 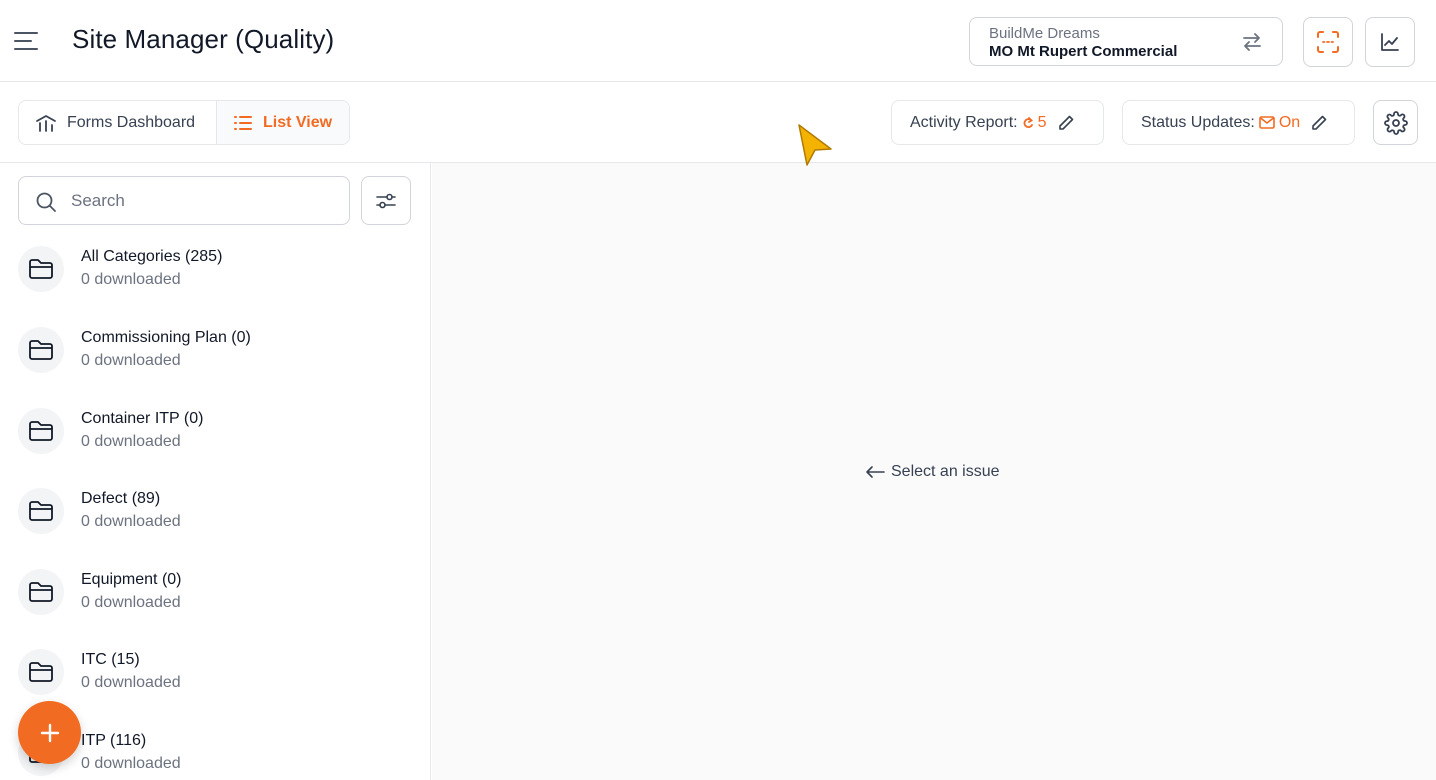 I want to click on tab-list-view: List View, so click(x=283, y=122).